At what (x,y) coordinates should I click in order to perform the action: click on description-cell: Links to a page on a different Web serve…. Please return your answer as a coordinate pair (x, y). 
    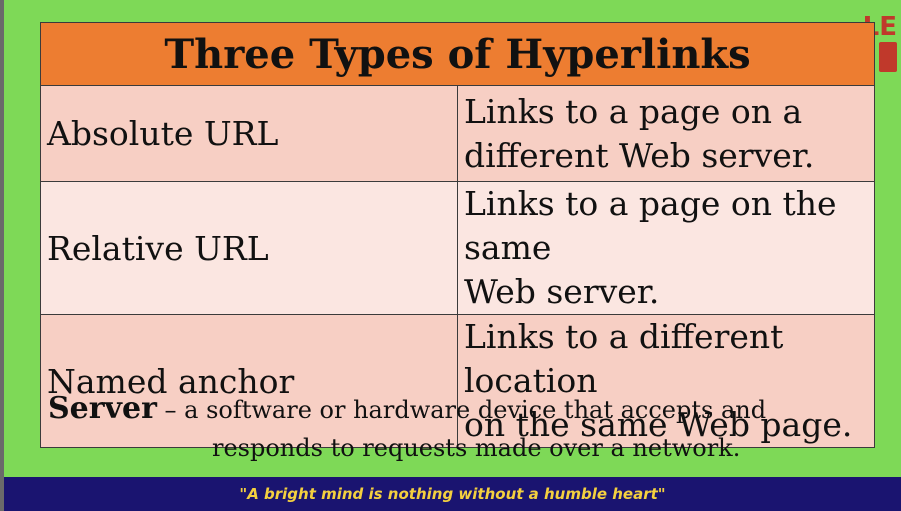
    Looking at the image, I should click on (666, 133).